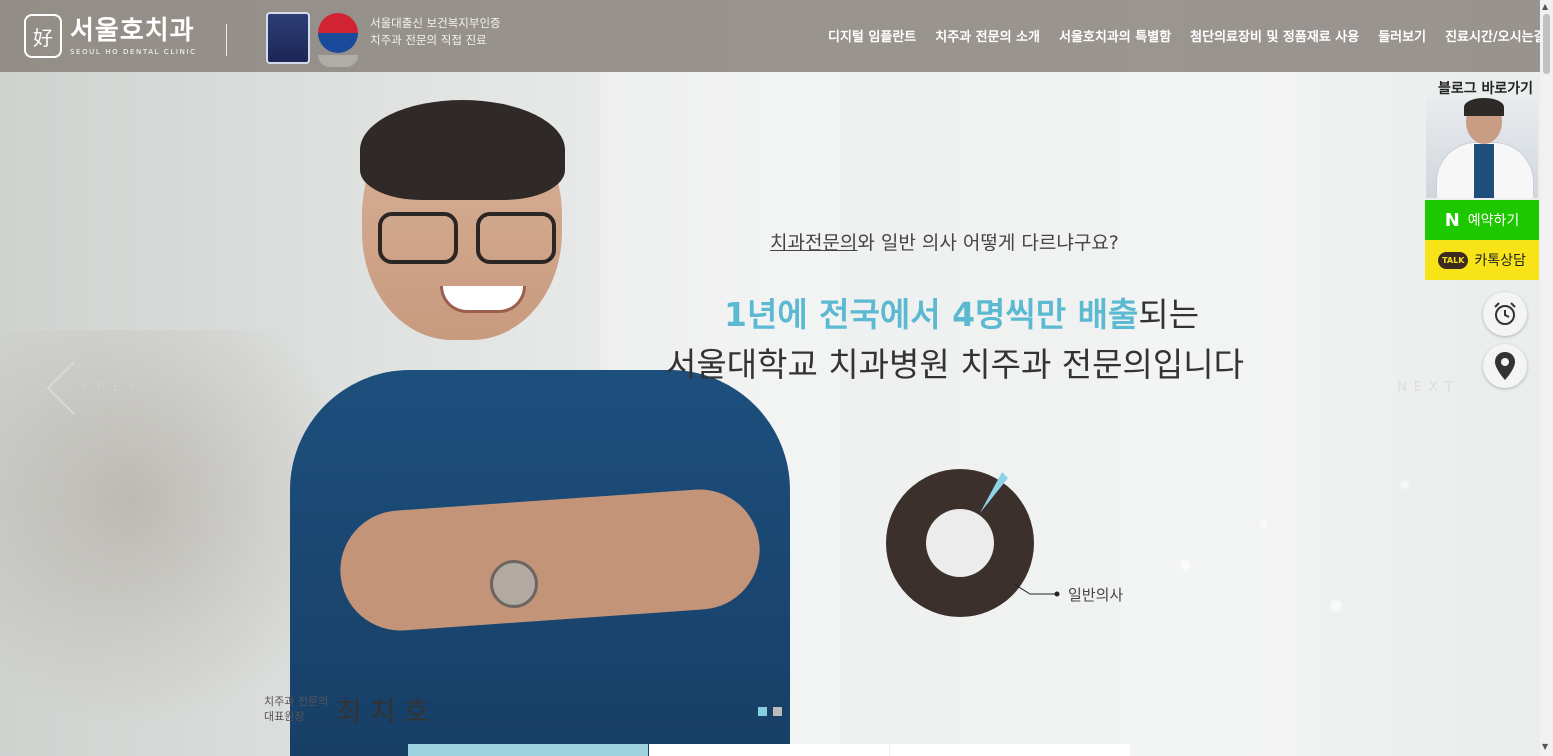 This screenshot has width=1553, height=756. I want to click on site-logo: 好 서울호치과 SEOUL HO DENTAL CLINIC, so click(110, 36).